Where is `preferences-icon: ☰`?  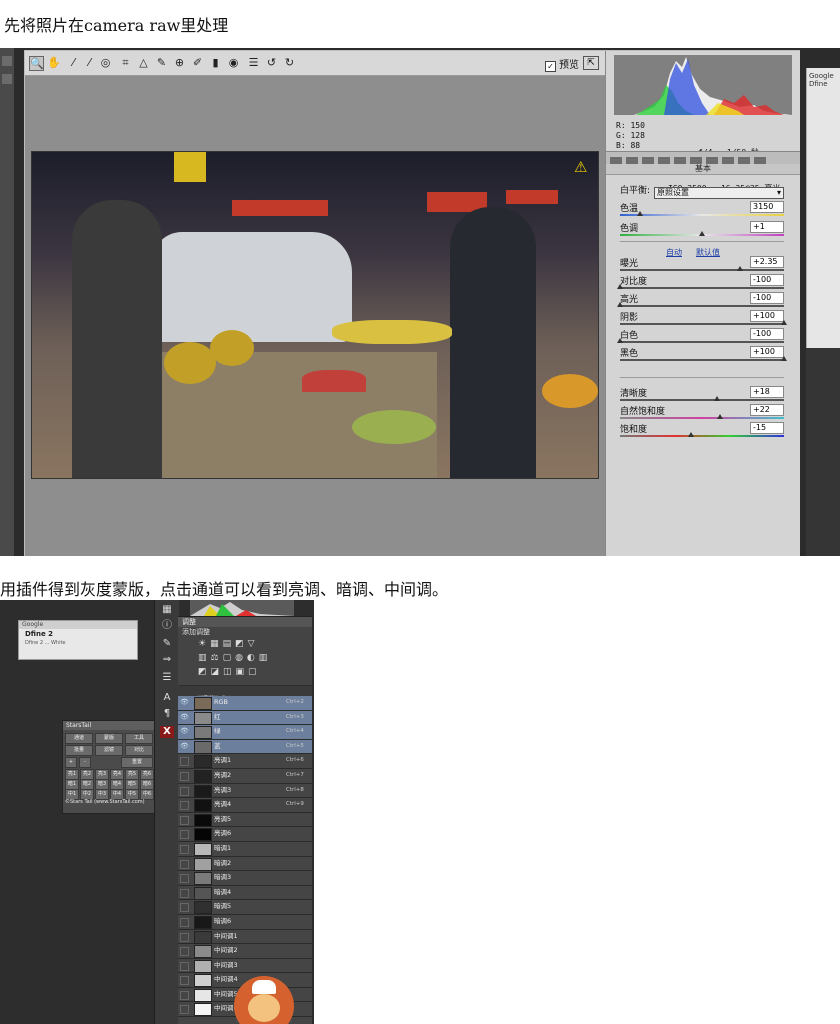
preferences-icon: ☰ is located at coordinates (253, 62).